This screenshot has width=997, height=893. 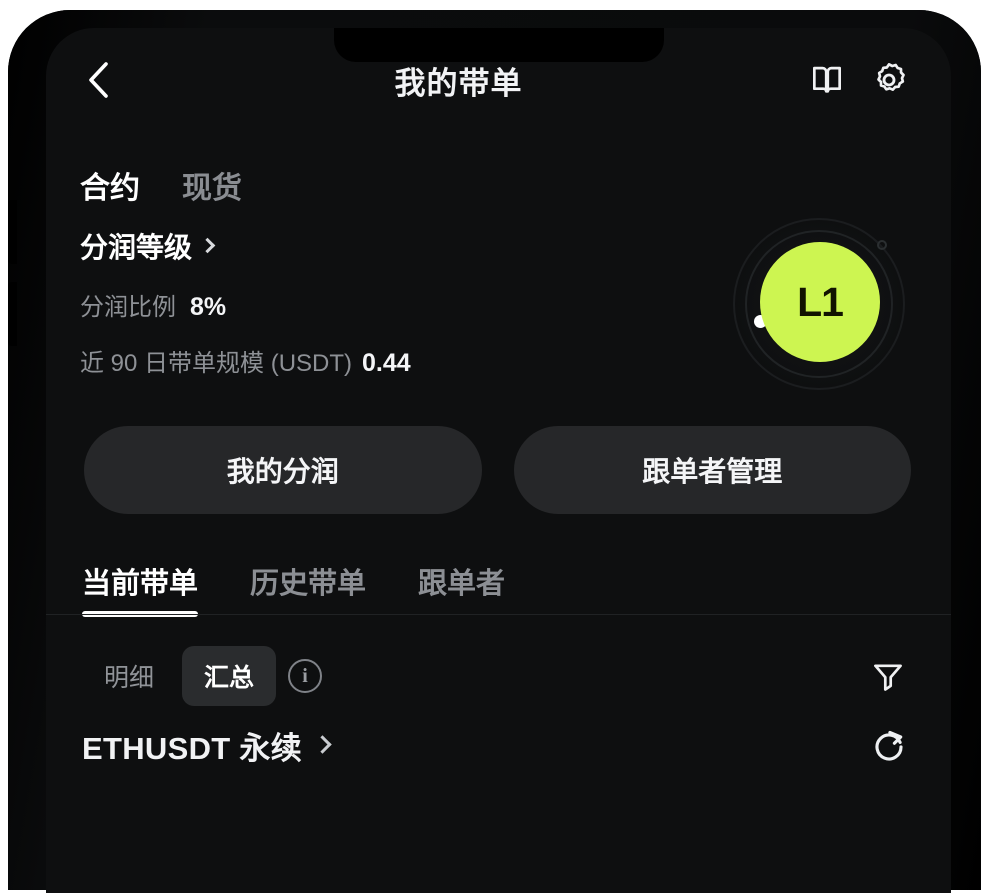 I want to click on back-button, so click(x=98, y=80).